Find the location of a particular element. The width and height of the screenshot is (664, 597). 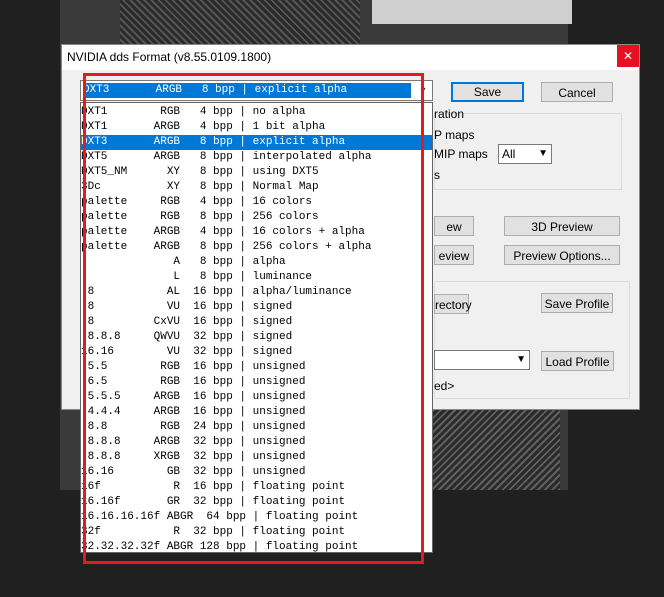

load-profile-button: Load Profile is located at coordinates (577, 361).